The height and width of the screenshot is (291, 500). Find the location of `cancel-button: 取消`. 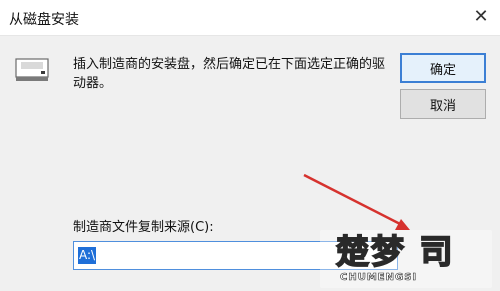

cancel-button: 取消 is located at coordinates (443, 104).